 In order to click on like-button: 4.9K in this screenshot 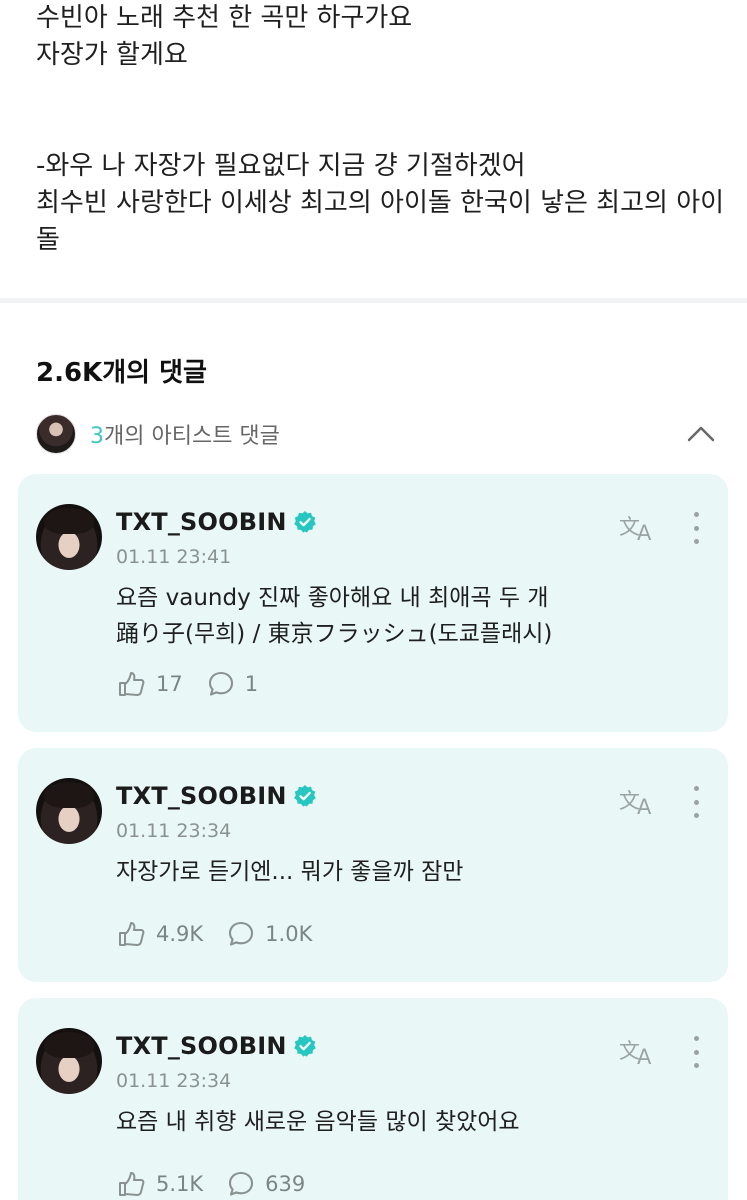, I will do `click(159, 934)`.